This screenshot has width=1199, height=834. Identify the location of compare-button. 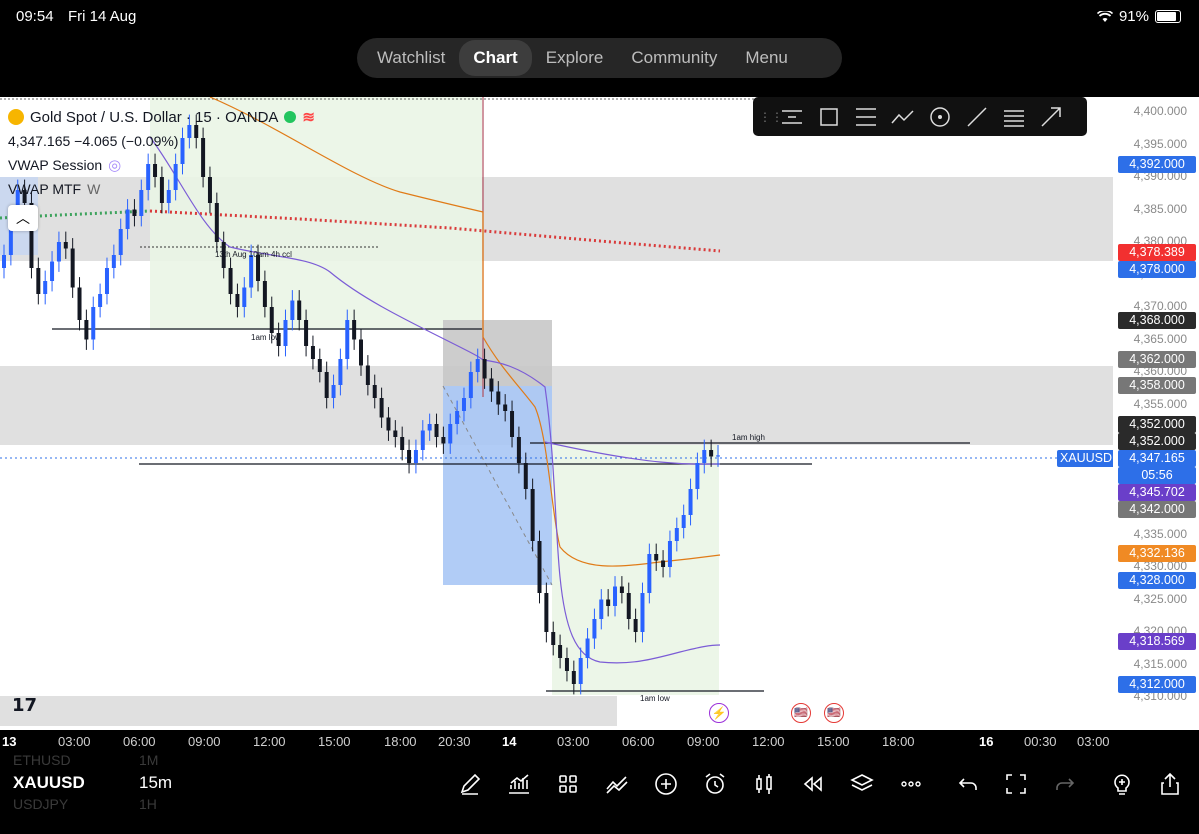
(617, 784).